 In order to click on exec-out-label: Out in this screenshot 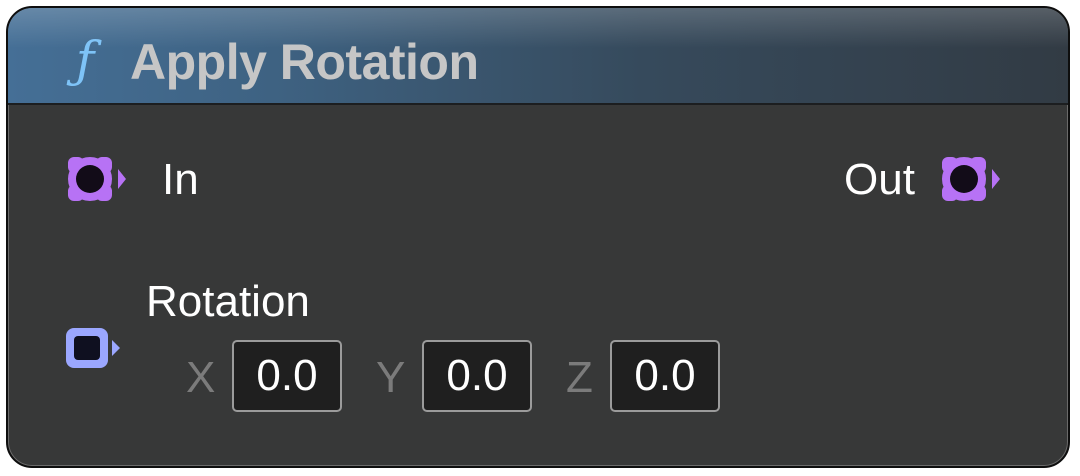, I will do `click(879, 179)`.